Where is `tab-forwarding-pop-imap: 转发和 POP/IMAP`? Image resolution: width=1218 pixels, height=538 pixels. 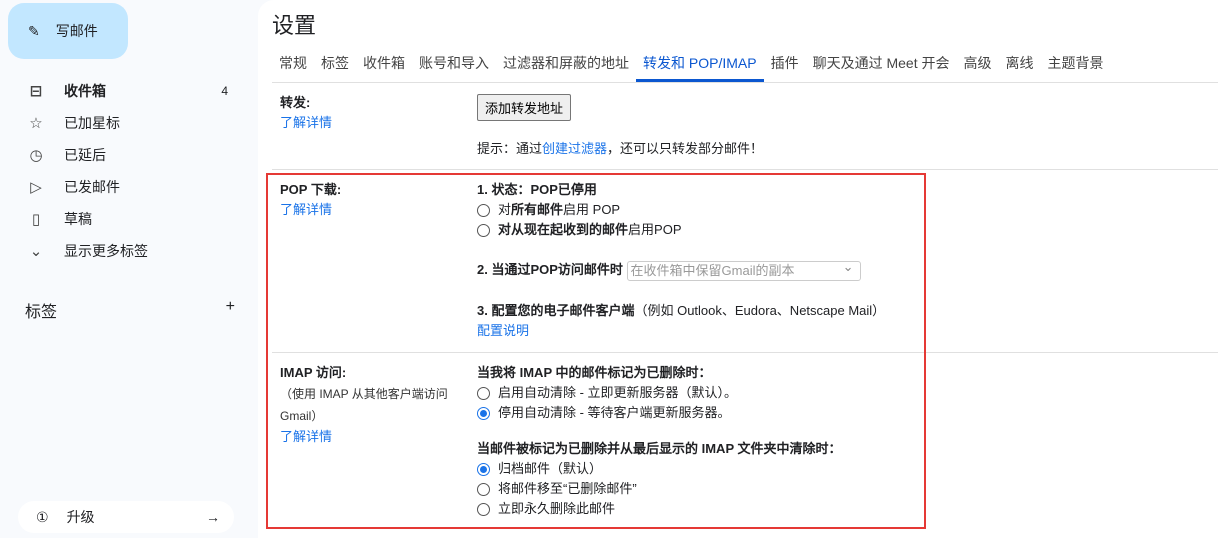 tab-forwarding-pop-imap: 转发和 POP/IMAP is located at coordinates (700, 63).